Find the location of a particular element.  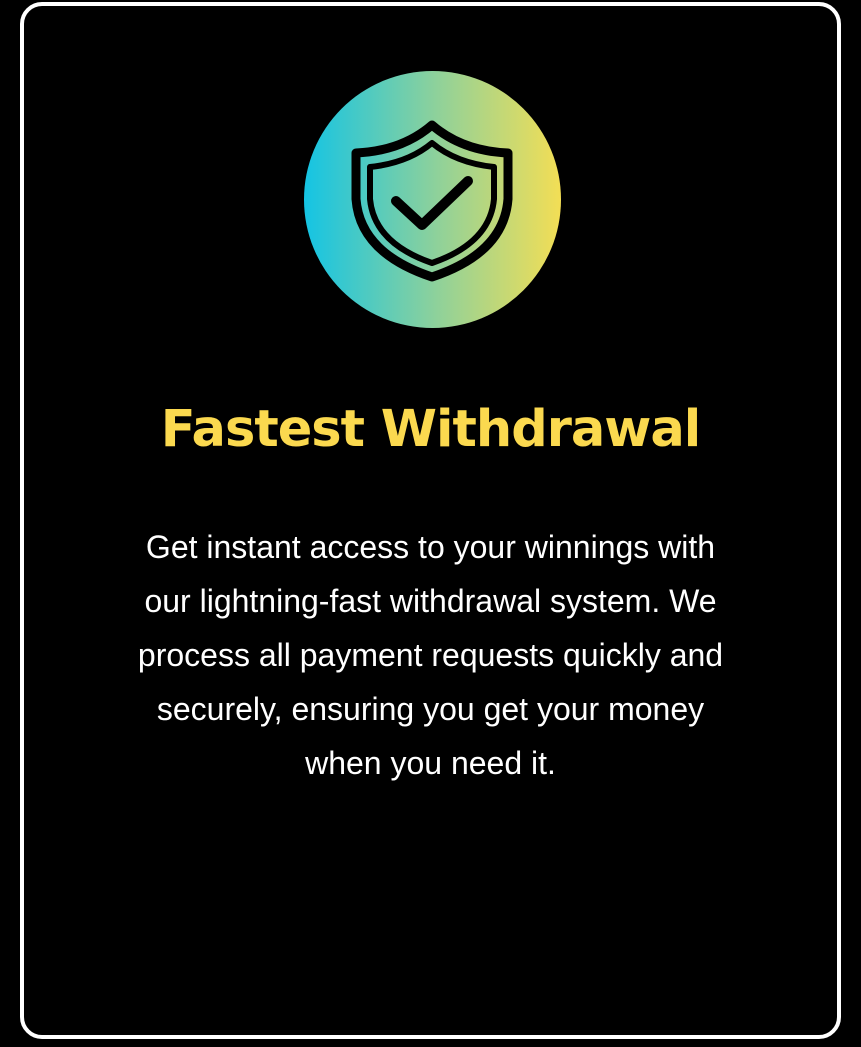

shield-check-icon is located at coordinates (432, 201).